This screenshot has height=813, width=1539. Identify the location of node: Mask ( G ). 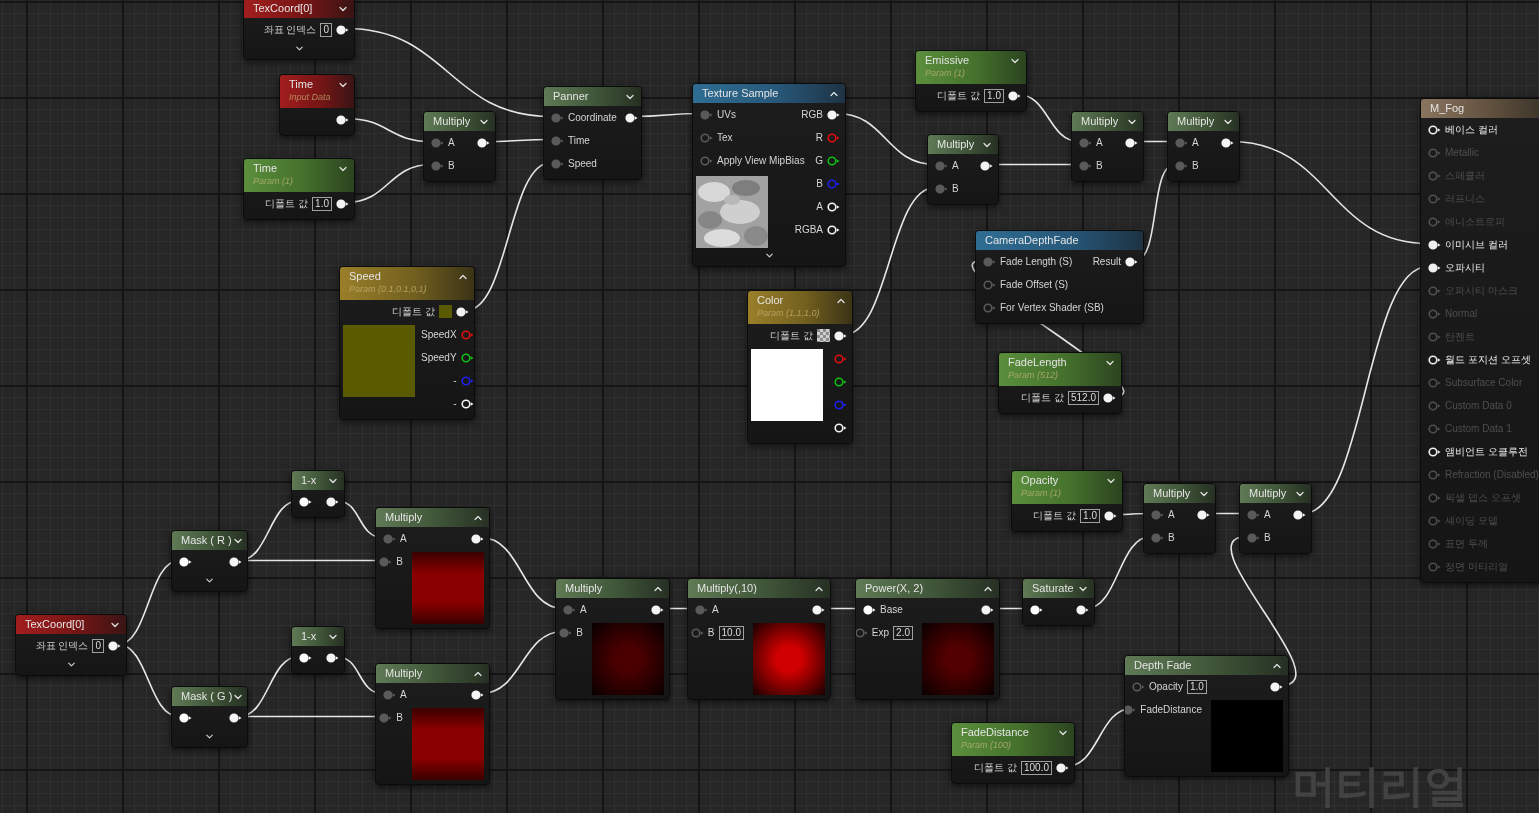
(209, 717).